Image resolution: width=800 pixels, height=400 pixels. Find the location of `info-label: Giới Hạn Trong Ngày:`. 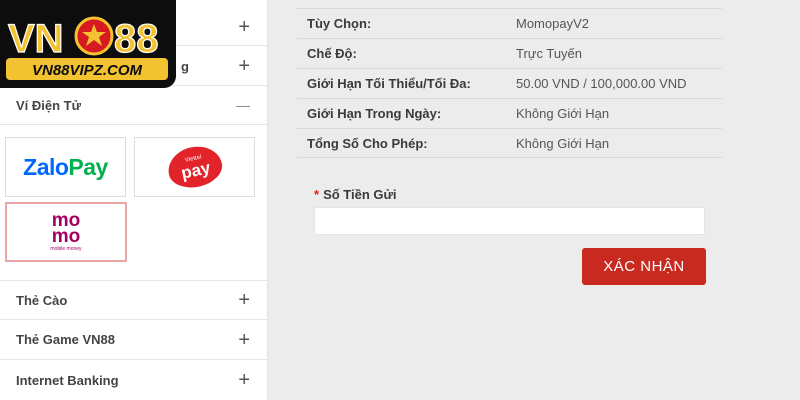

info-label: Giới Hạn Trong Ngày: is located at coordinates (374, 113).